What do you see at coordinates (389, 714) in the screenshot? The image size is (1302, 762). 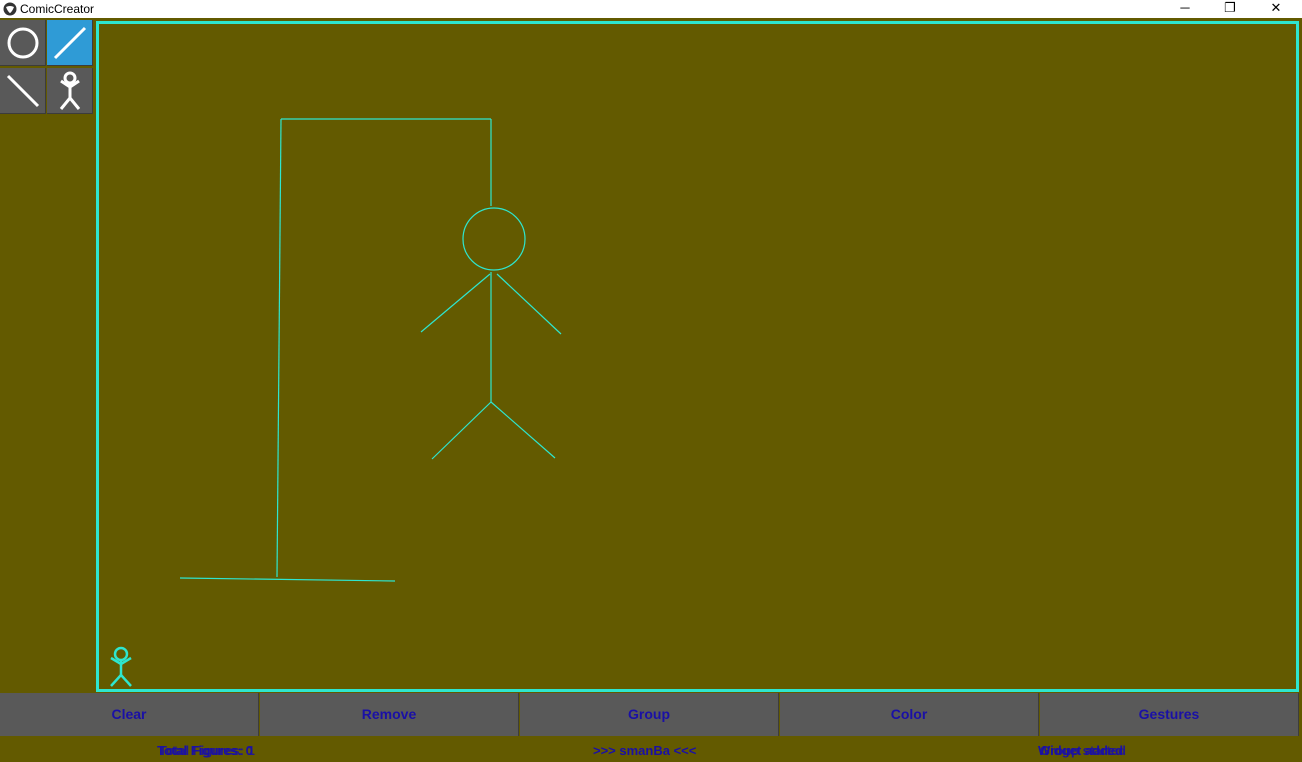 I see `remove-button: Remove` at bounding box center [389, 714].